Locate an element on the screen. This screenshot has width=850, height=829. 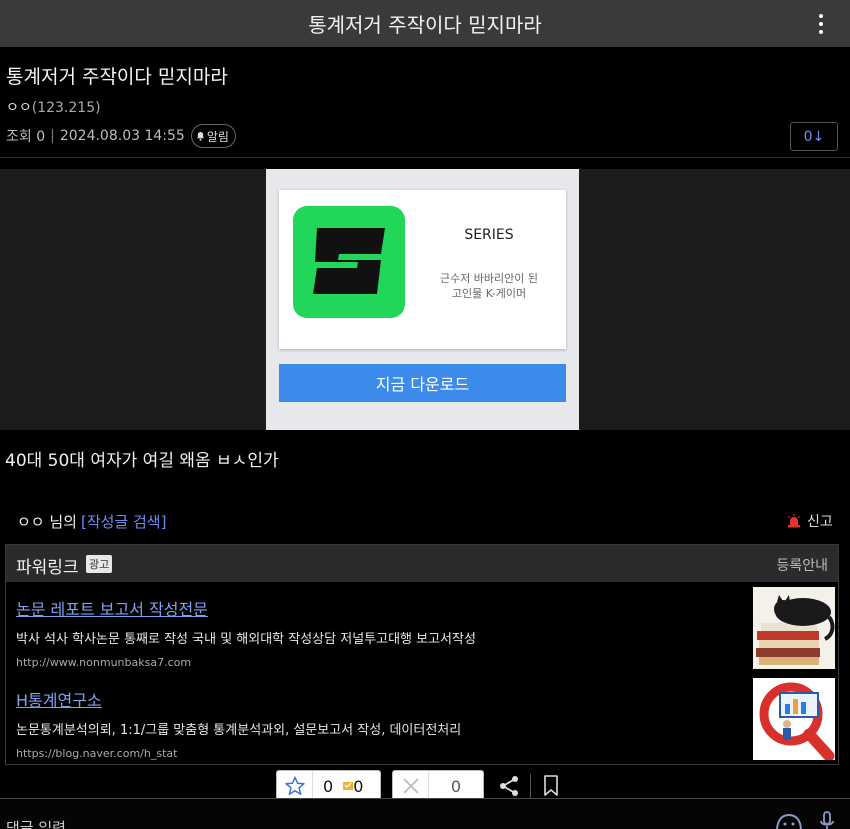
alarm-button: 알림 is located at coordinates (213, 136).